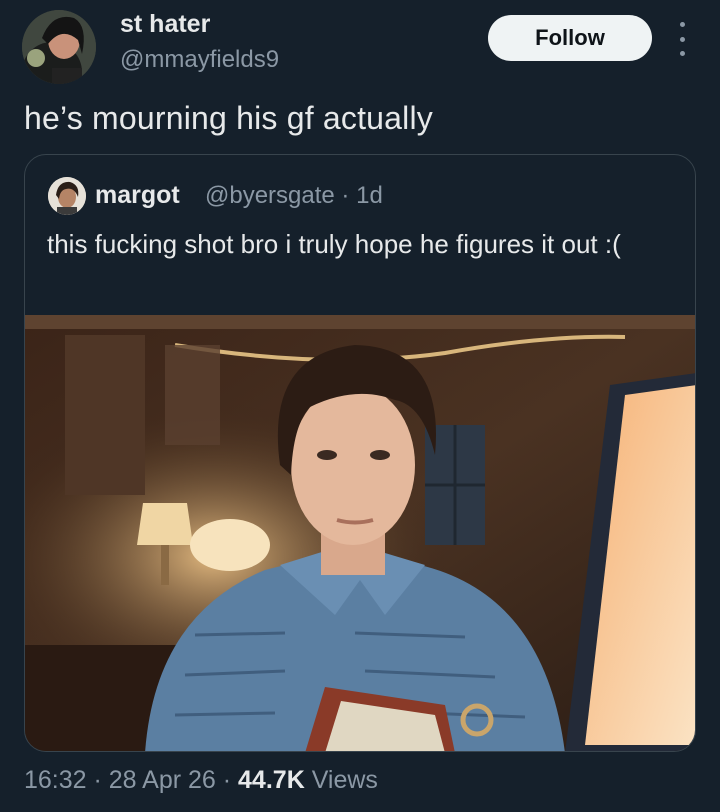 This screenshot has height=812, width=720. Describe the element at coordinates (570, 38) in the screenshot. I see `follow-button: Follow` at that location.